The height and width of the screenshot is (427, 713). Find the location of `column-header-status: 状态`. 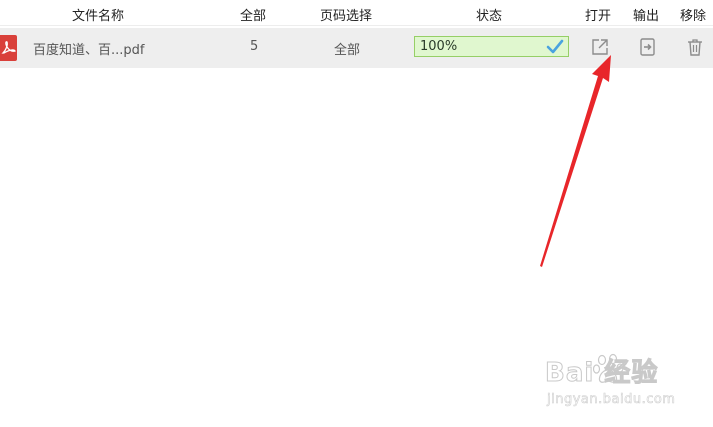

column-header-status: 状态 is located at coordinates (489, 14).